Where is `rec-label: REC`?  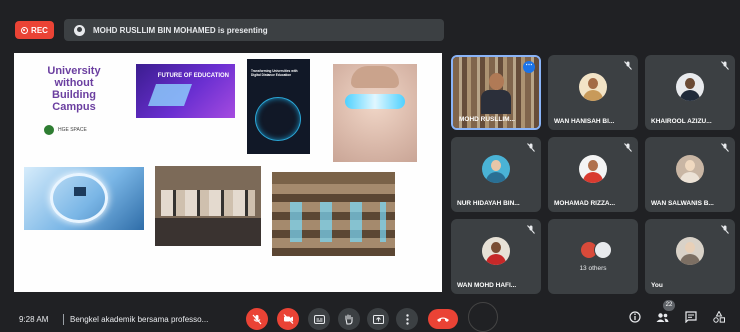
rec-label: REC is located at coordinates (39, 30).